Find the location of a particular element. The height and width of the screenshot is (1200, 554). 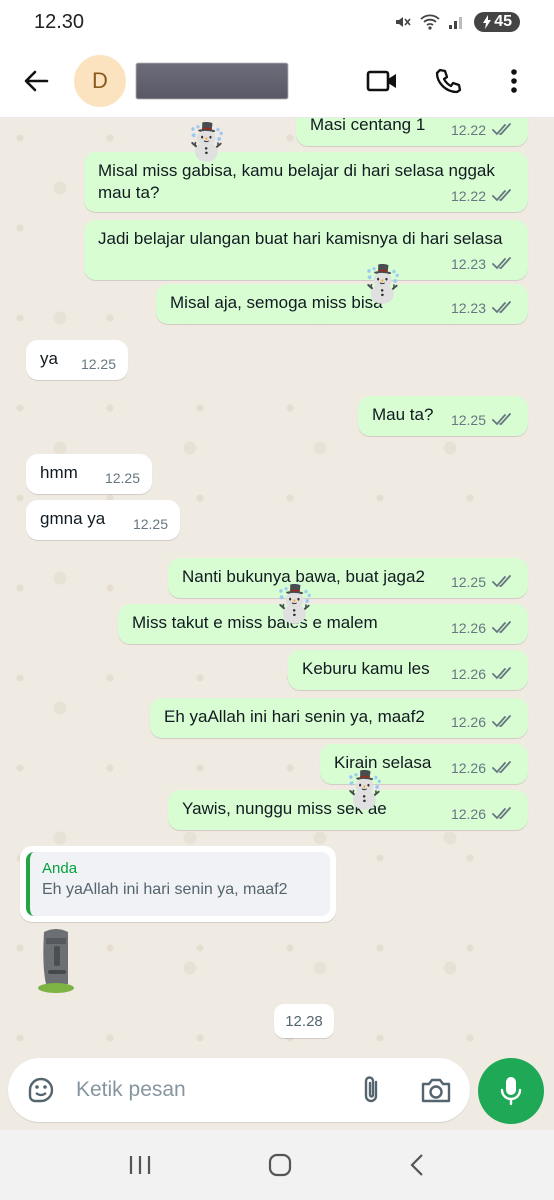

arrow-left-icon is located at coordinates (36, 80).